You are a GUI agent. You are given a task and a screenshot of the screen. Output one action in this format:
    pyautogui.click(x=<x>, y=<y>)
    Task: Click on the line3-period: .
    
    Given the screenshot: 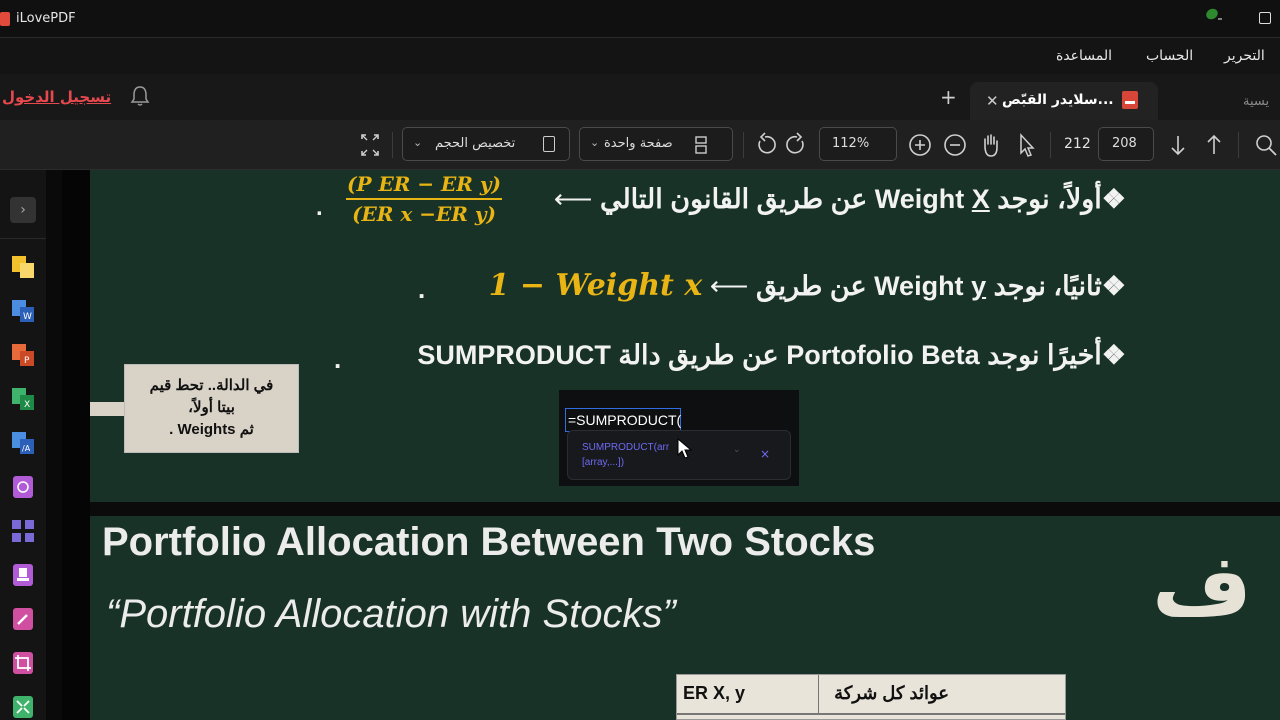 What is the action you would take?
    pyautogui.click(x=338, y=359)
    